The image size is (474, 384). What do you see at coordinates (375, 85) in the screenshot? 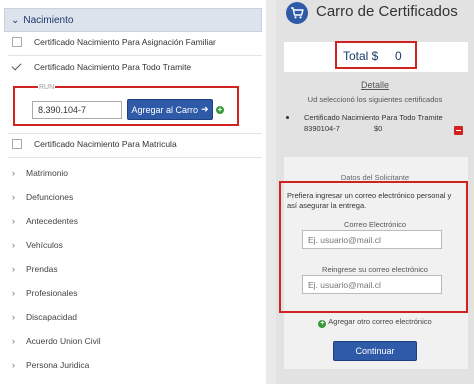
I see `detail-link: Detalle` at bounding box center [375, 85].